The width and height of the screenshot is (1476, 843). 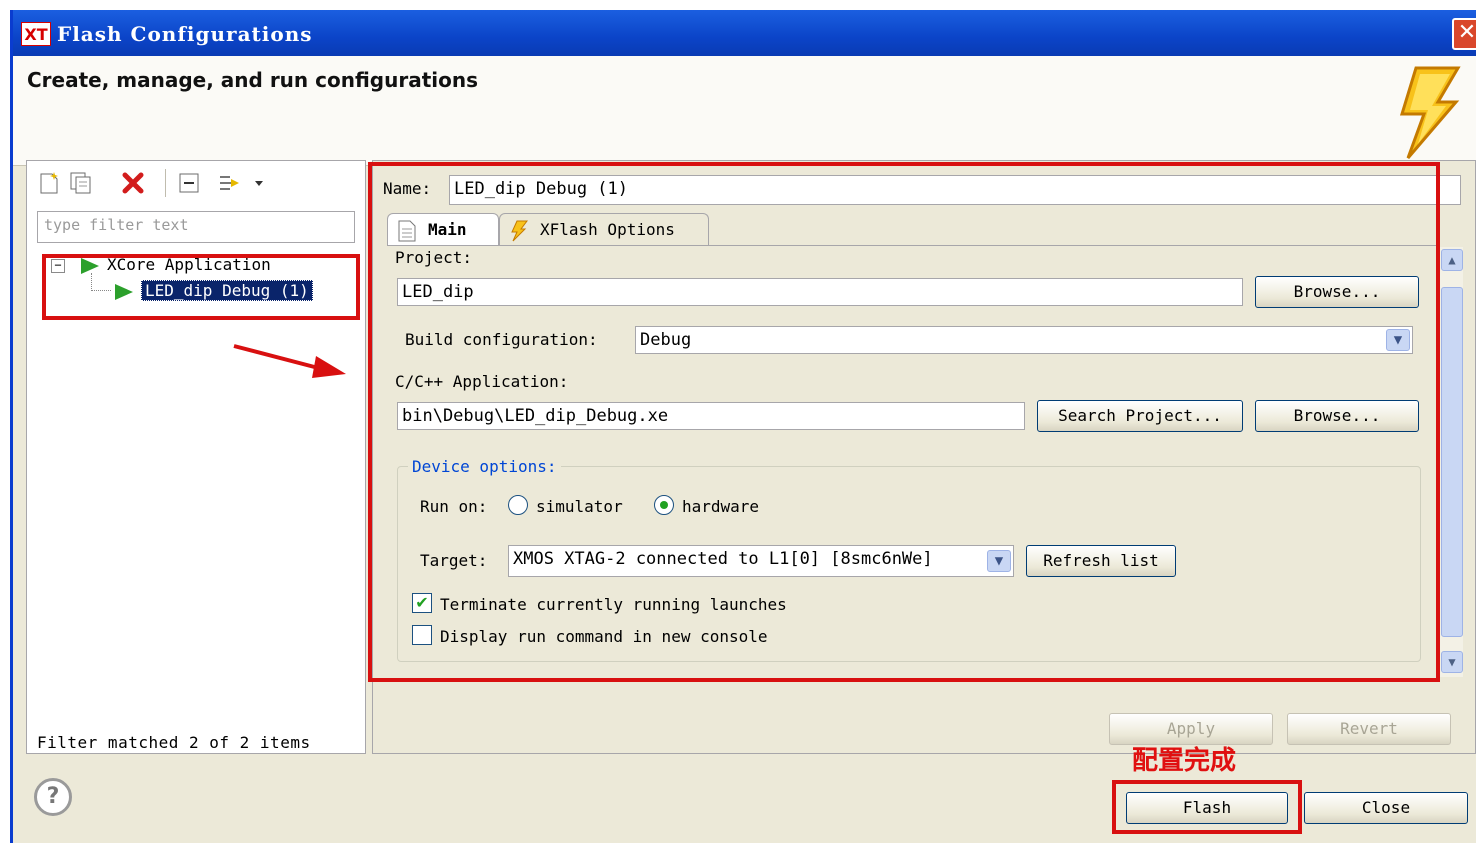 What do you see at coordinates (744, 33) in the screenshot?
I see `title-bar: XT Flash Configurations ✕` at bounding box center [744, 33].